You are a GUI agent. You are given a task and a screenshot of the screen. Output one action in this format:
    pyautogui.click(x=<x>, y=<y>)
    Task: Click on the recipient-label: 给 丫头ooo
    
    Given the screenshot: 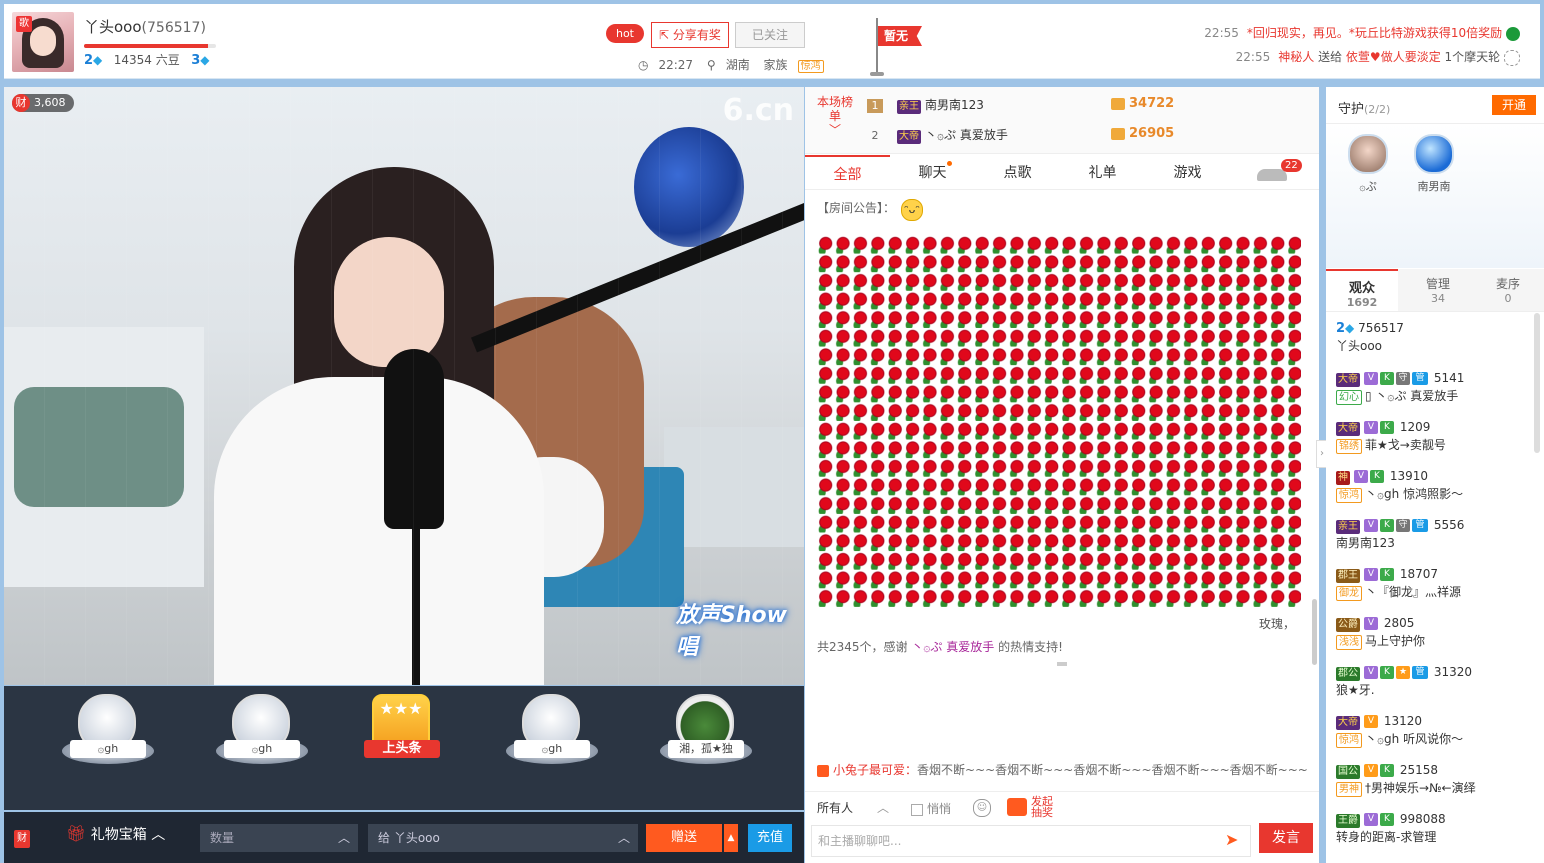 What is the action you would take?
    pyautogui.click(x=409, y=838)
    